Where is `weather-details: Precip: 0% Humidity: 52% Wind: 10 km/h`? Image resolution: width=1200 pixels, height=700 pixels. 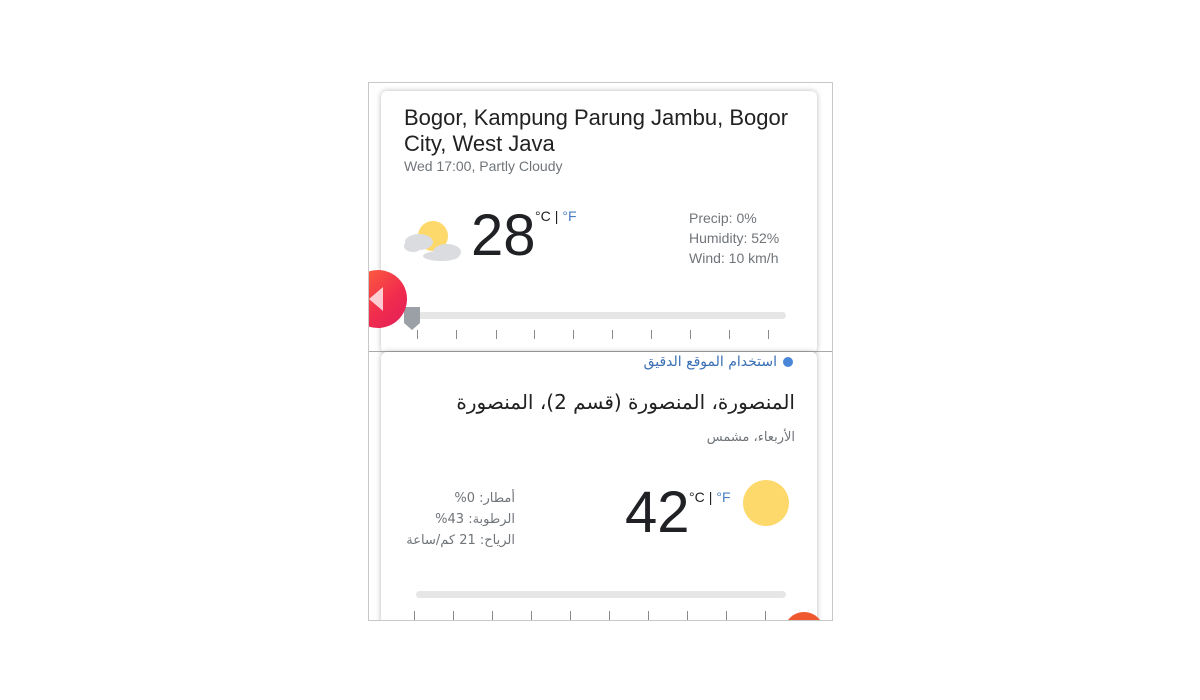 weather-details: Precip: 0% Humidity: 52% Wind: 10 km/h is located at coordinates (734, 238).